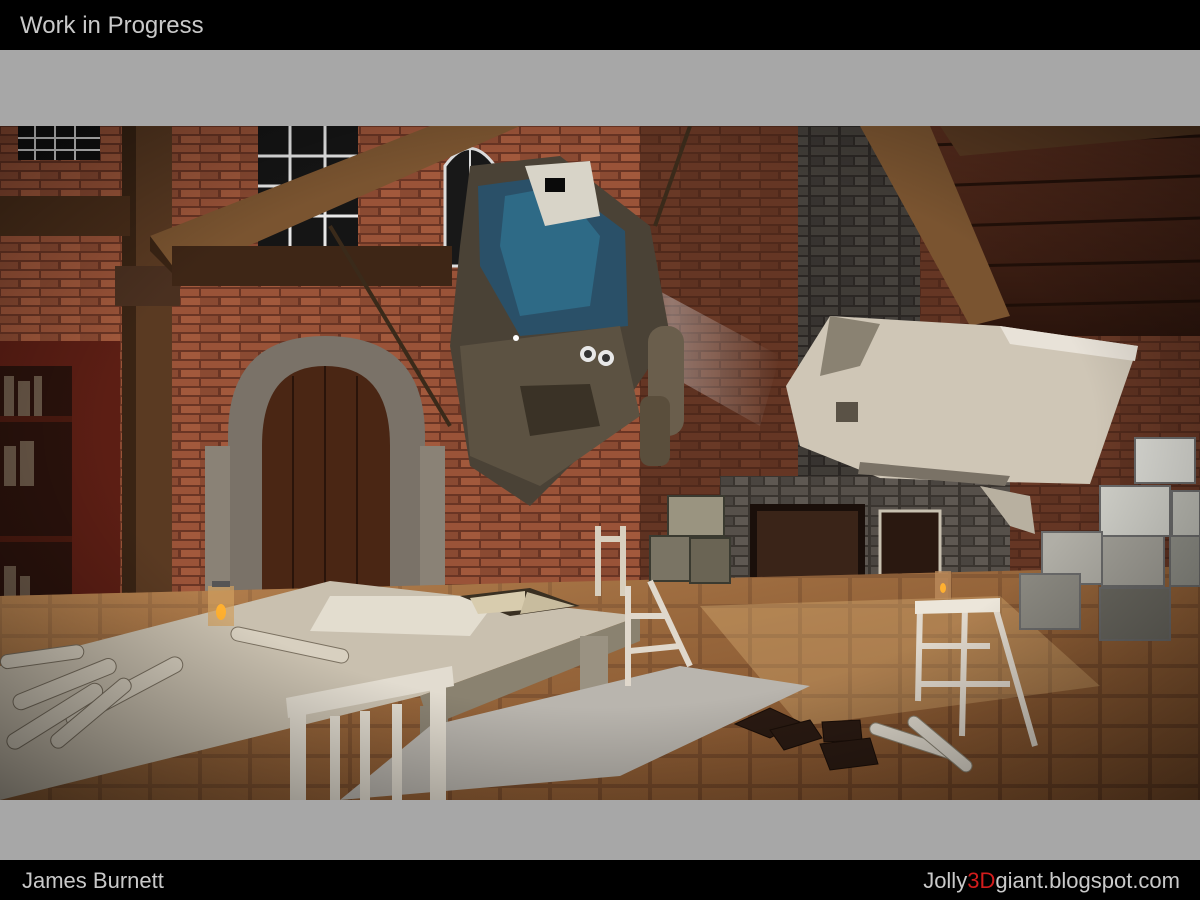  What do you see at coordinates (600, 88) in the screenshot?
I see `top-border` at bounding box center [600, 88].